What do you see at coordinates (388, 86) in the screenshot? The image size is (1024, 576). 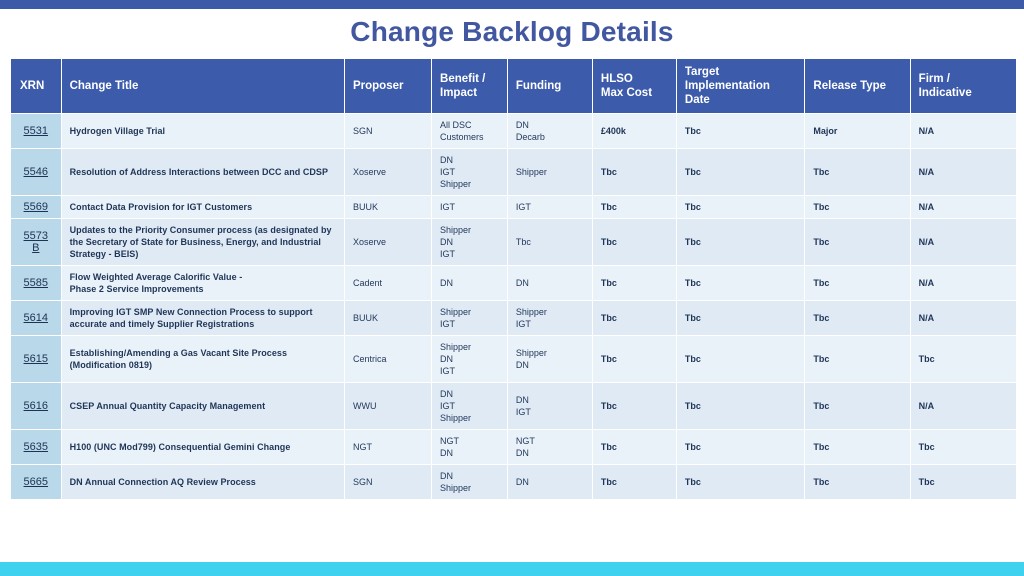 I see `column-header-proposer: Proposer` at bounding box center [388, 86].